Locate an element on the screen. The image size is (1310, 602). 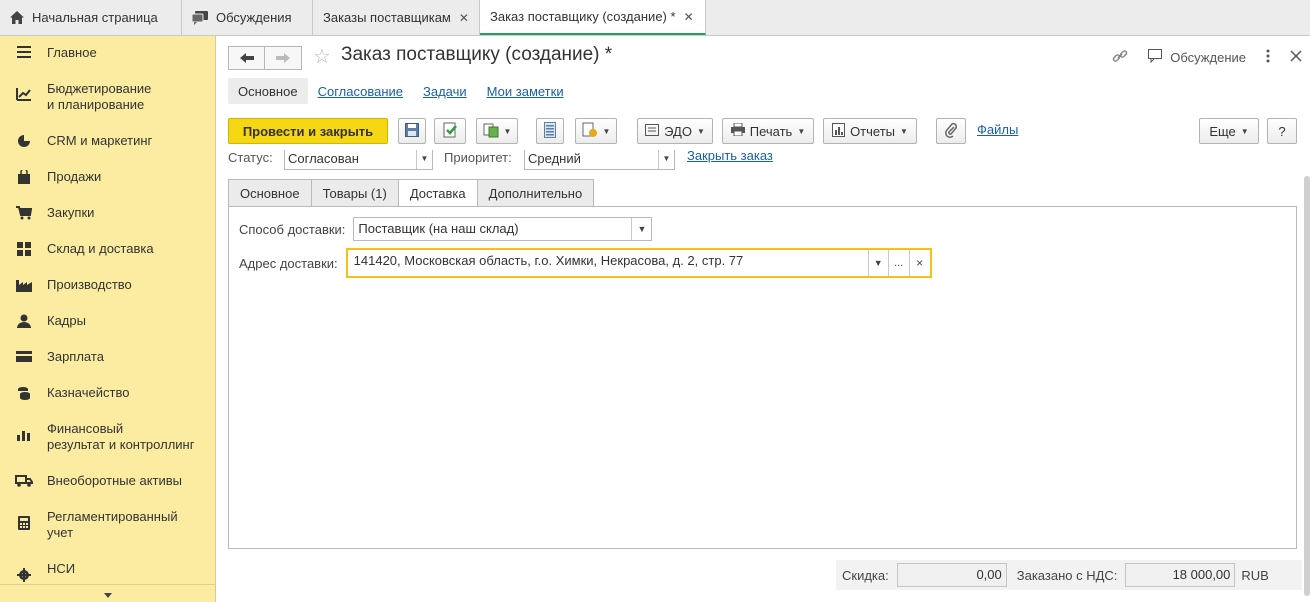
tab-home-label: Начальная страница is located at coordinates (95, 17).